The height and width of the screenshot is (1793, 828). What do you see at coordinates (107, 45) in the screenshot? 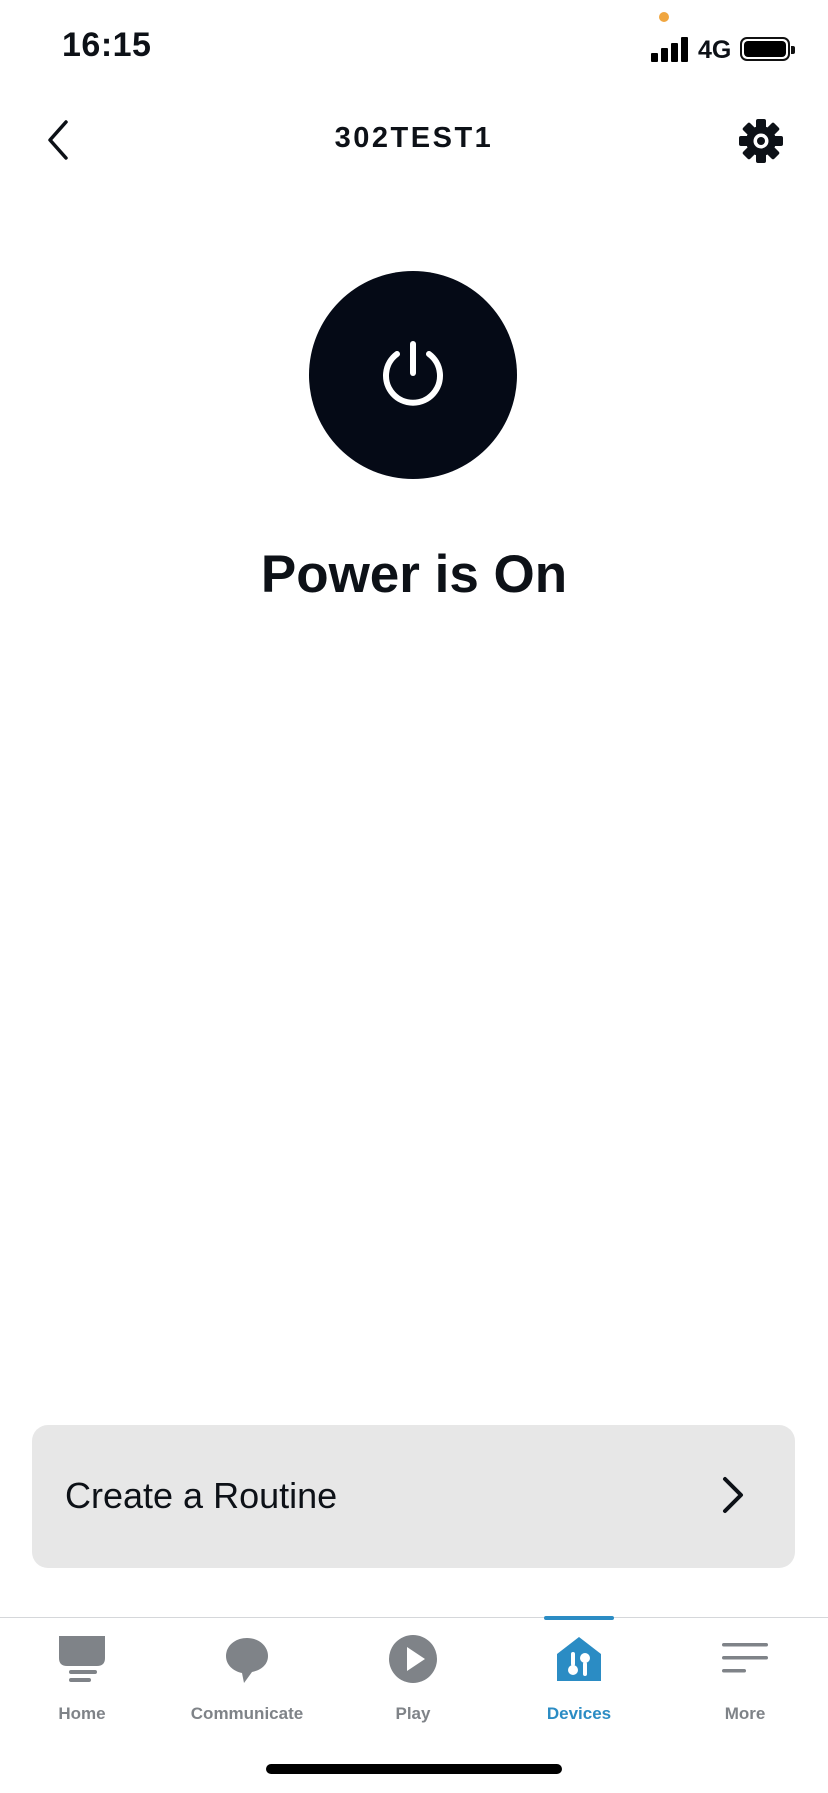
I see `status-time: 16:15` at bounding box center [107, 45].